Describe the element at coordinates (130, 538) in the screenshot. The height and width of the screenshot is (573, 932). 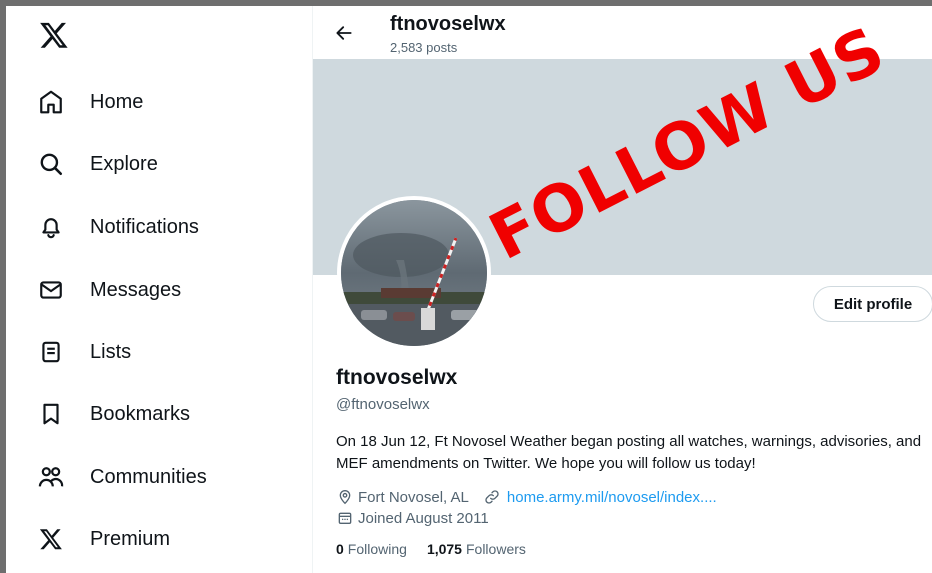
I see `sidebar-item-label: Premium` at that location.